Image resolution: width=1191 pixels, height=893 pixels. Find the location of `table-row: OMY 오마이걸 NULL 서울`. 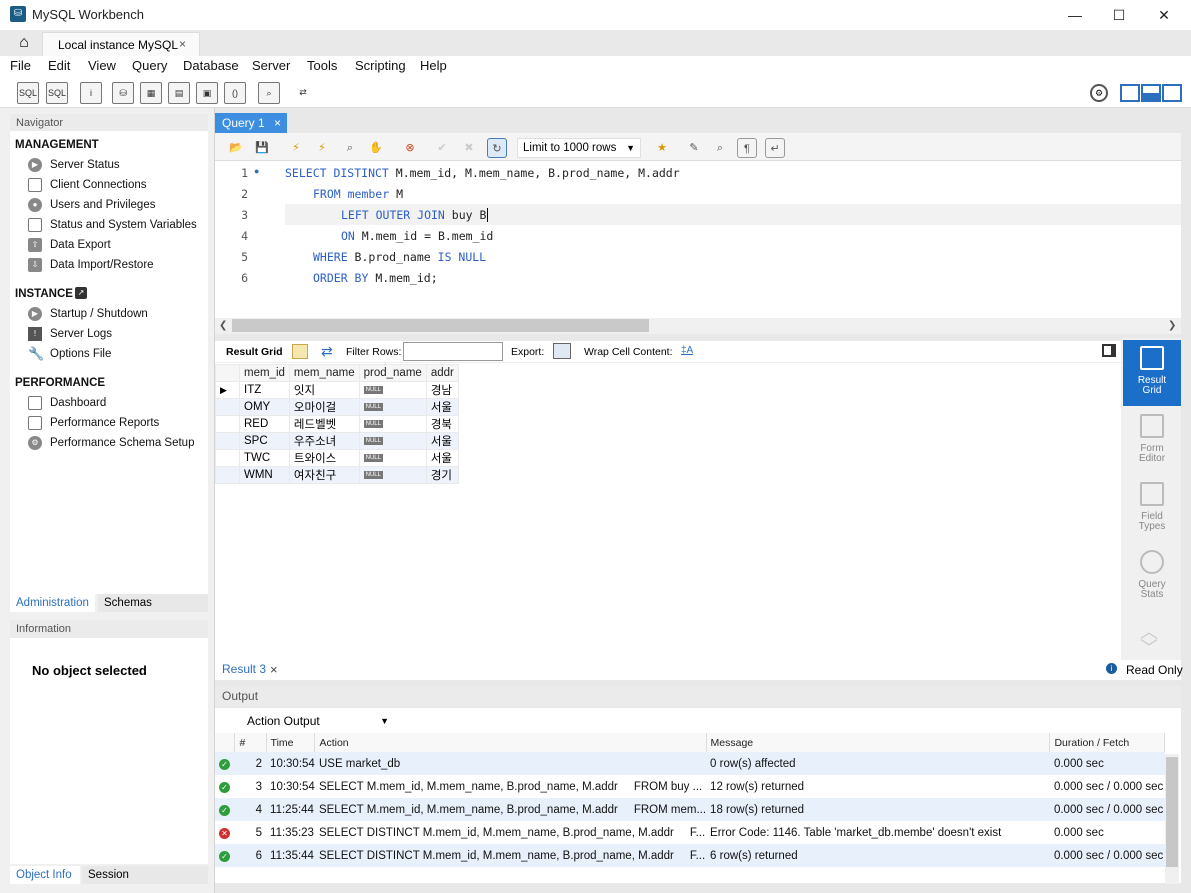

table-row: OMY 오마이걸 NULL 서울 is located at coordinates (337, 407).